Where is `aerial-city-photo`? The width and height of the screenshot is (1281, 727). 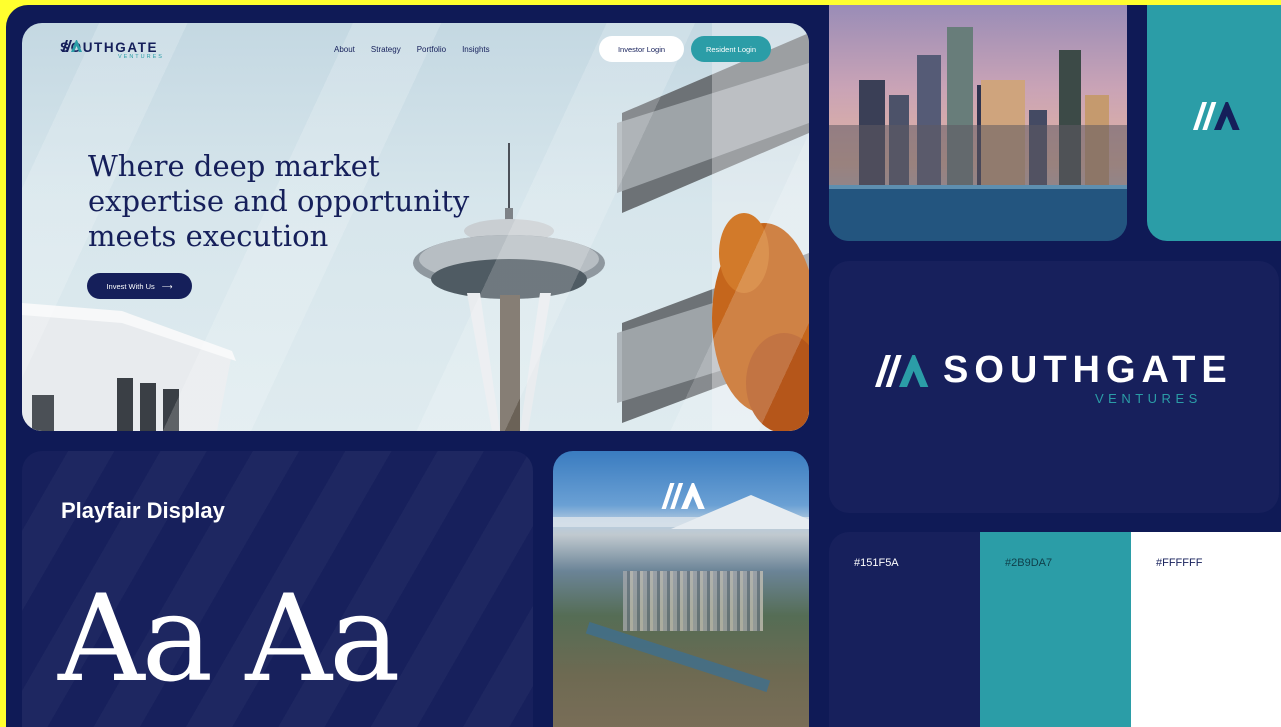
aerial-city-photo is located at coordinates (681, 589).